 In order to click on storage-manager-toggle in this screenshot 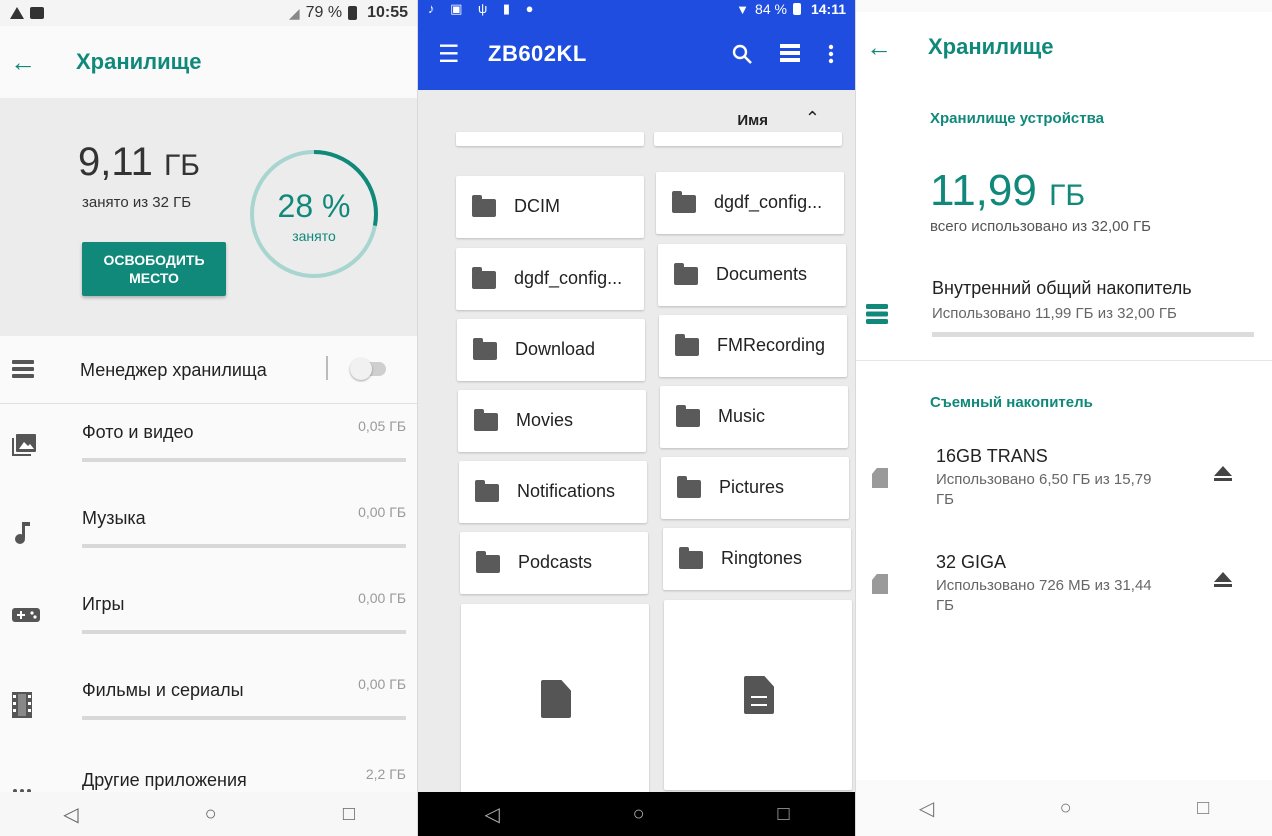, I will do `click(368, 369)`.